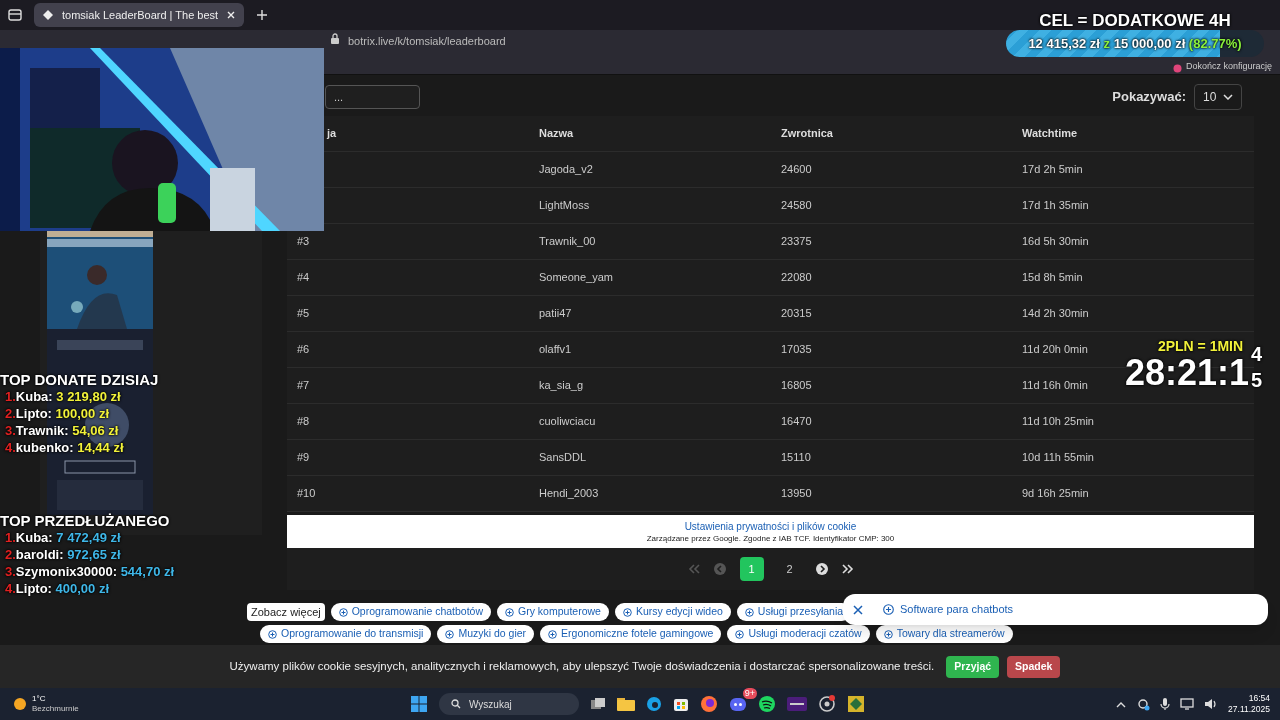  Describe the element at coordinates (796, 386) in the screenshot. I see `table-cell-text: 16805` at that location.